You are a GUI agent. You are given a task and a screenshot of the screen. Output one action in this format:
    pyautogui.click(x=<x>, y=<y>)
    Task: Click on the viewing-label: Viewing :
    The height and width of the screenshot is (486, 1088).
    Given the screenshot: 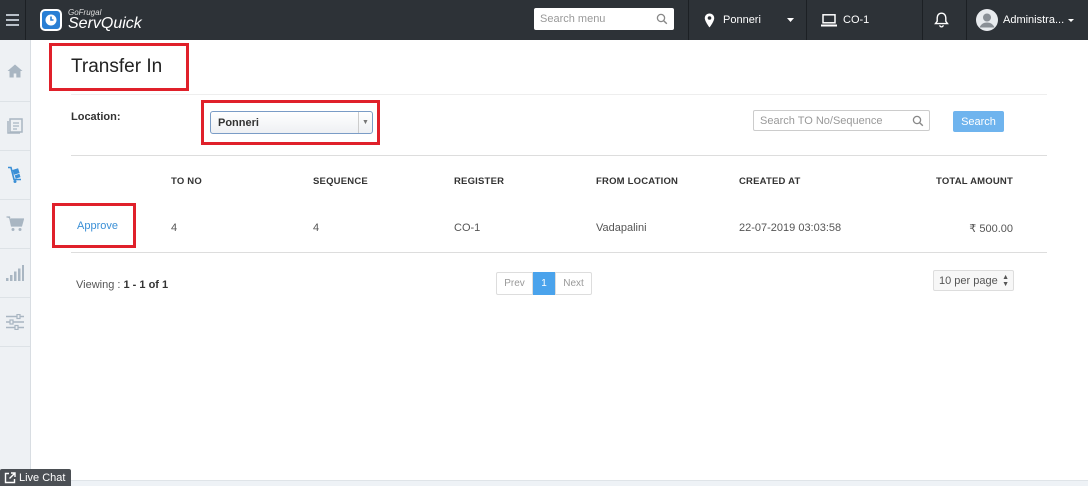 What is the action you would take?
    pyautogui.click(x=100, y=285)
    